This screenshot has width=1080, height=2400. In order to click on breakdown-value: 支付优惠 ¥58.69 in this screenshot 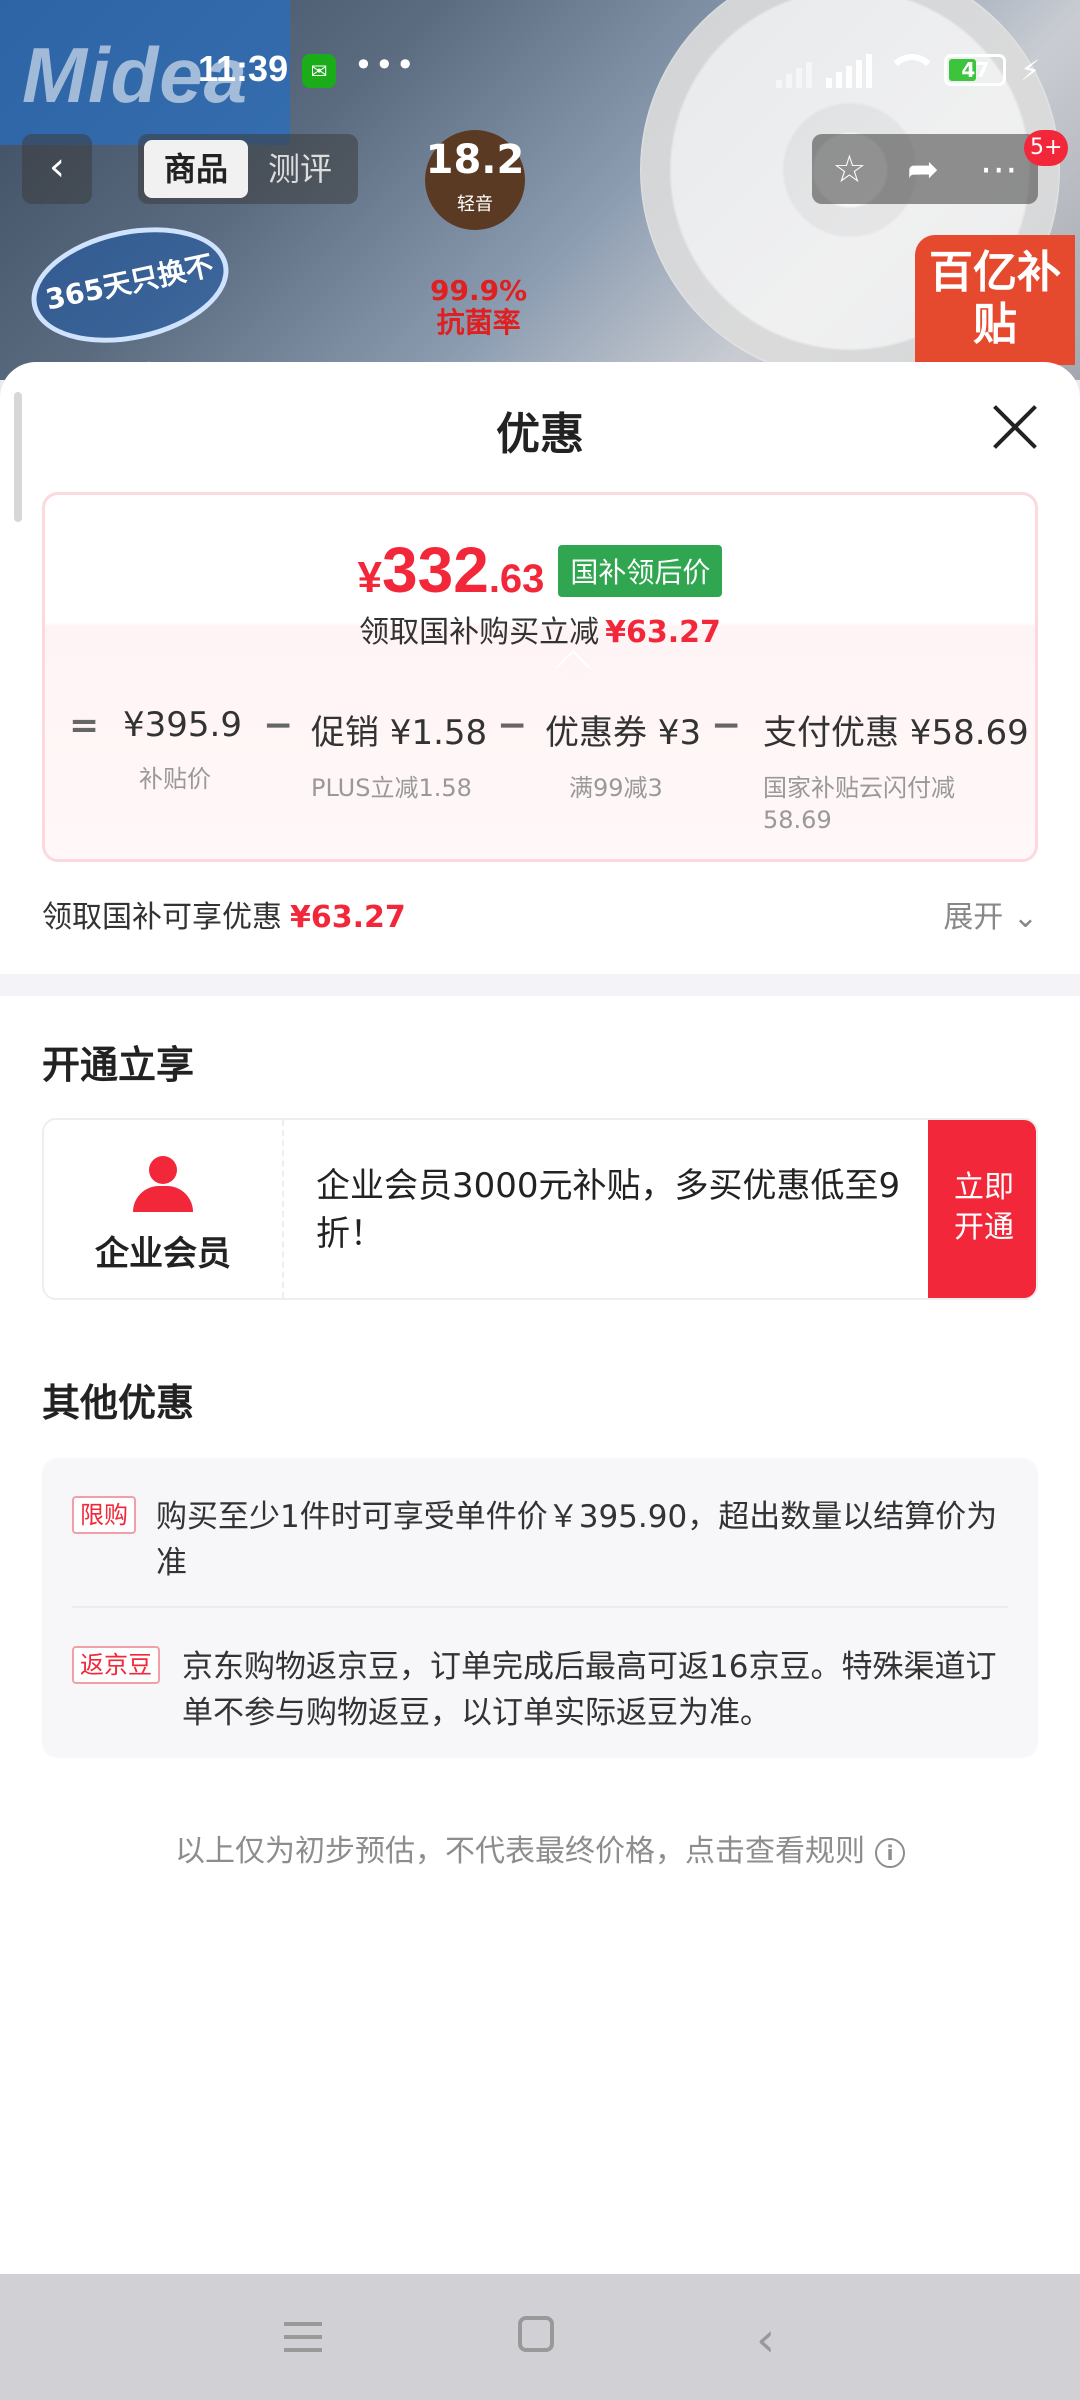, I will do `click(896, 733)`.